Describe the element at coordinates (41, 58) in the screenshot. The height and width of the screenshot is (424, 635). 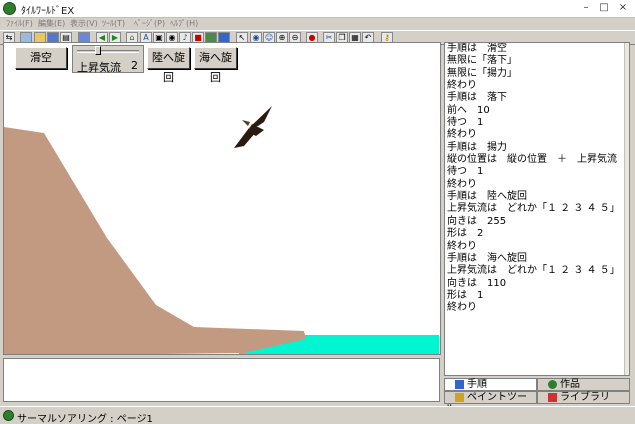
I see `glide-button: 滑空` at that location.